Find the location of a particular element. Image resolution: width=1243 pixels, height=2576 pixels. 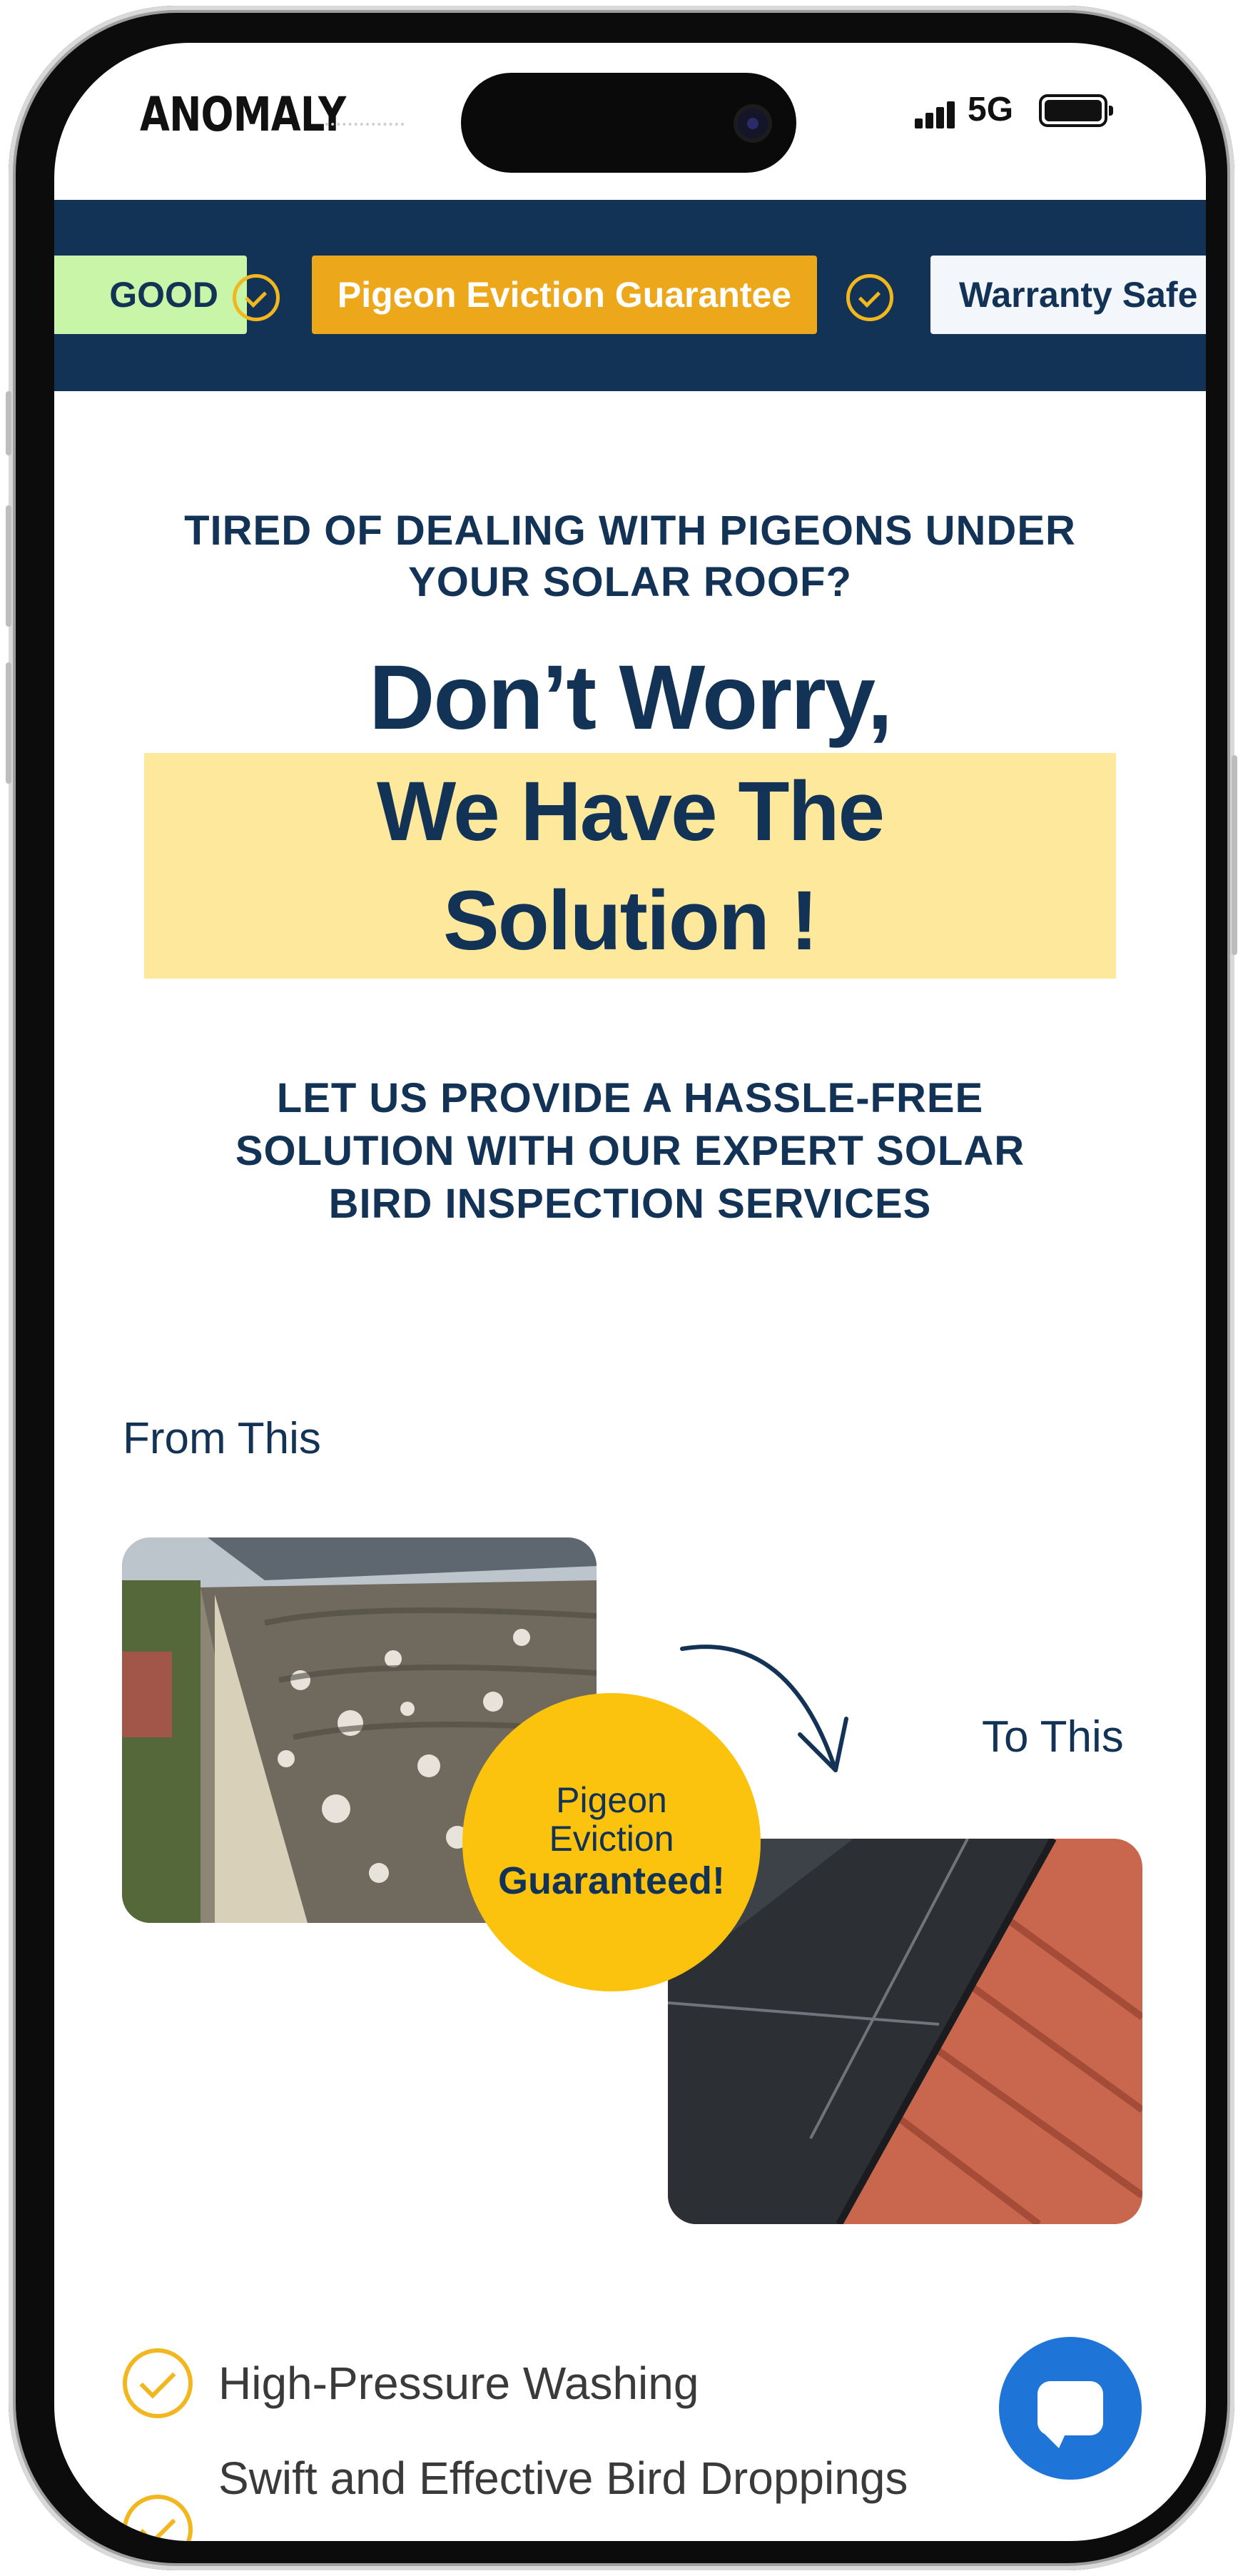

from-this-label: From This is located at coordinates (222, 1438).